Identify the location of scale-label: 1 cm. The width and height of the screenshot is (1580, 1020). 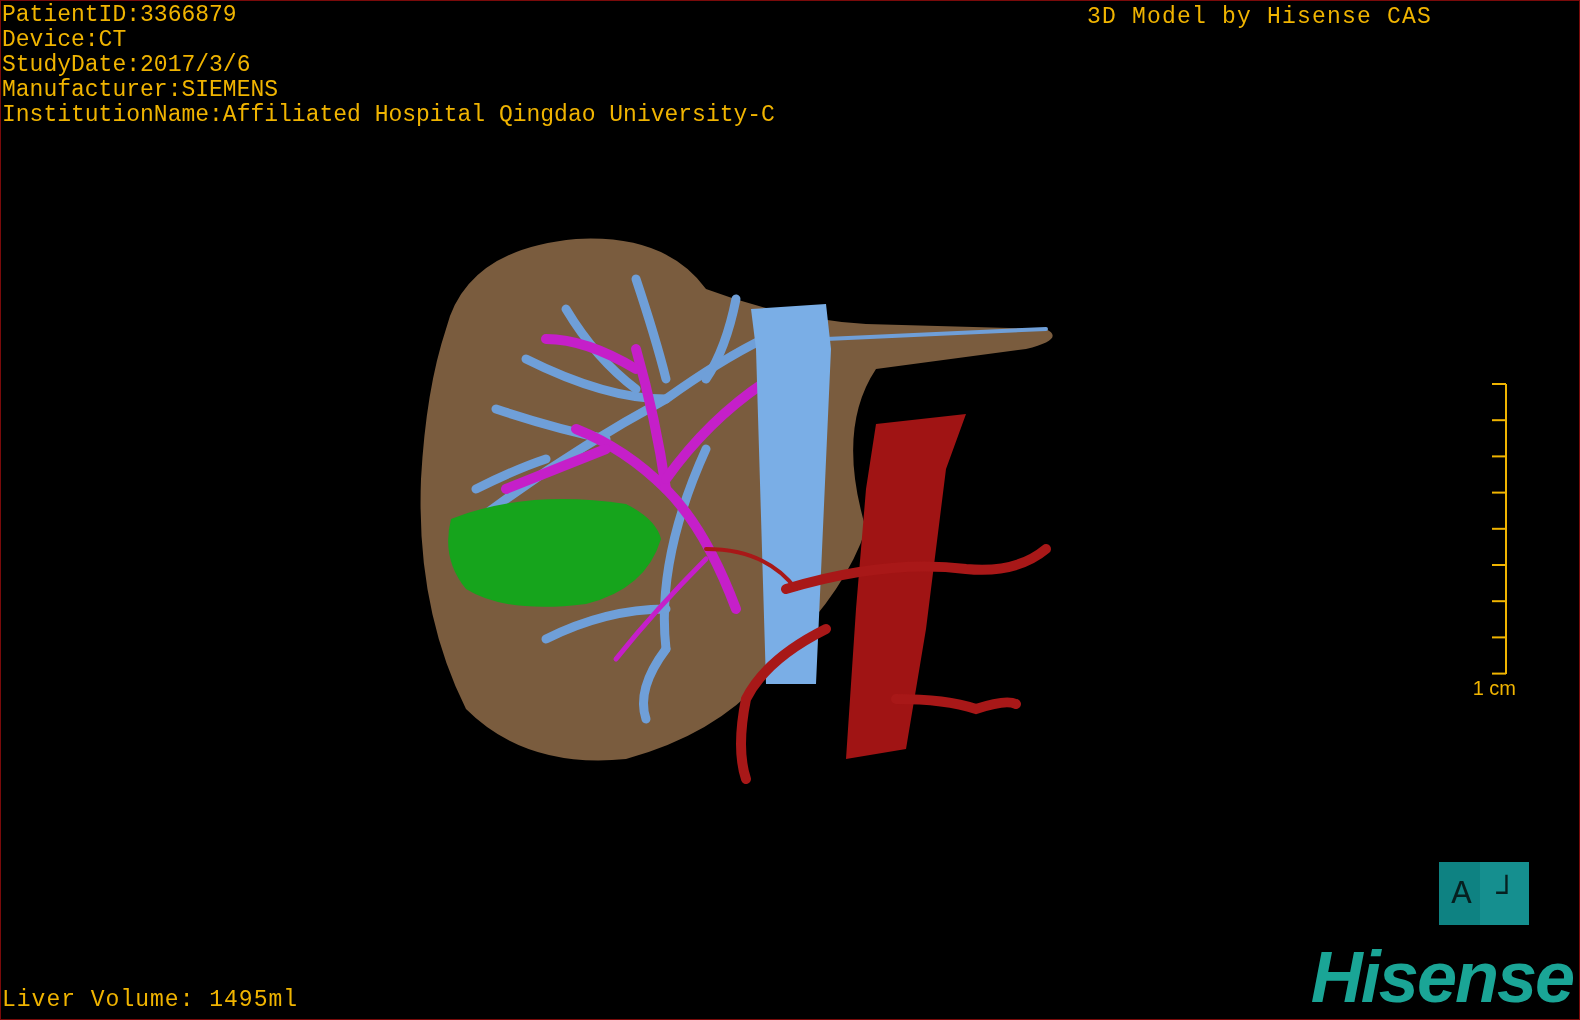
(1494, 688).